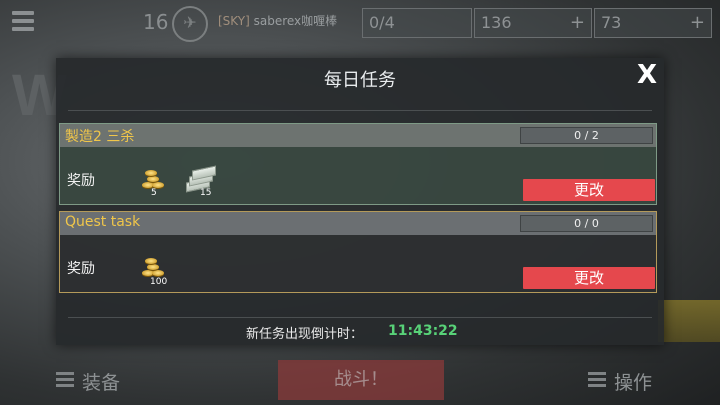 This screenshot has width=720, height=405. I want to click on quest-name: 製造2 三杀, so click(100, 137).